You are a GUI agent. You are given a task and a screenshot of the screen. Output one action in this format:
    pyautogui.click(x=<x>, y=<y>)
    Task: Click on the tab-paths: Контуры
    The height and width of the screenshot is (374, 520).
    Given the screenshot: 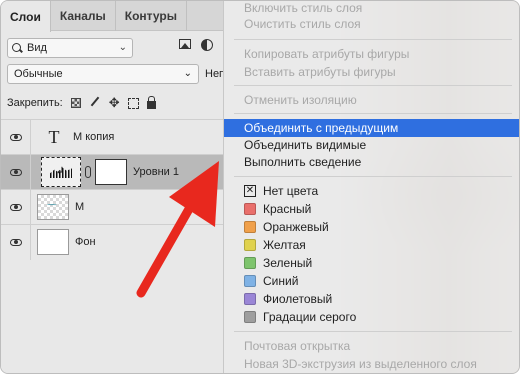 What is the action you would take?
    pyautogui.click(x=151, y=16)
    